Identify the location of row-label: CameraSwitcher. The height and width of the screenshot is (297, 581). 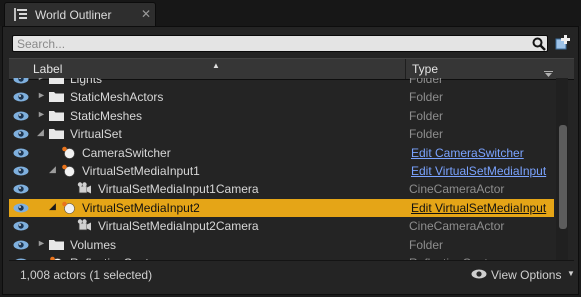
(126, 152).